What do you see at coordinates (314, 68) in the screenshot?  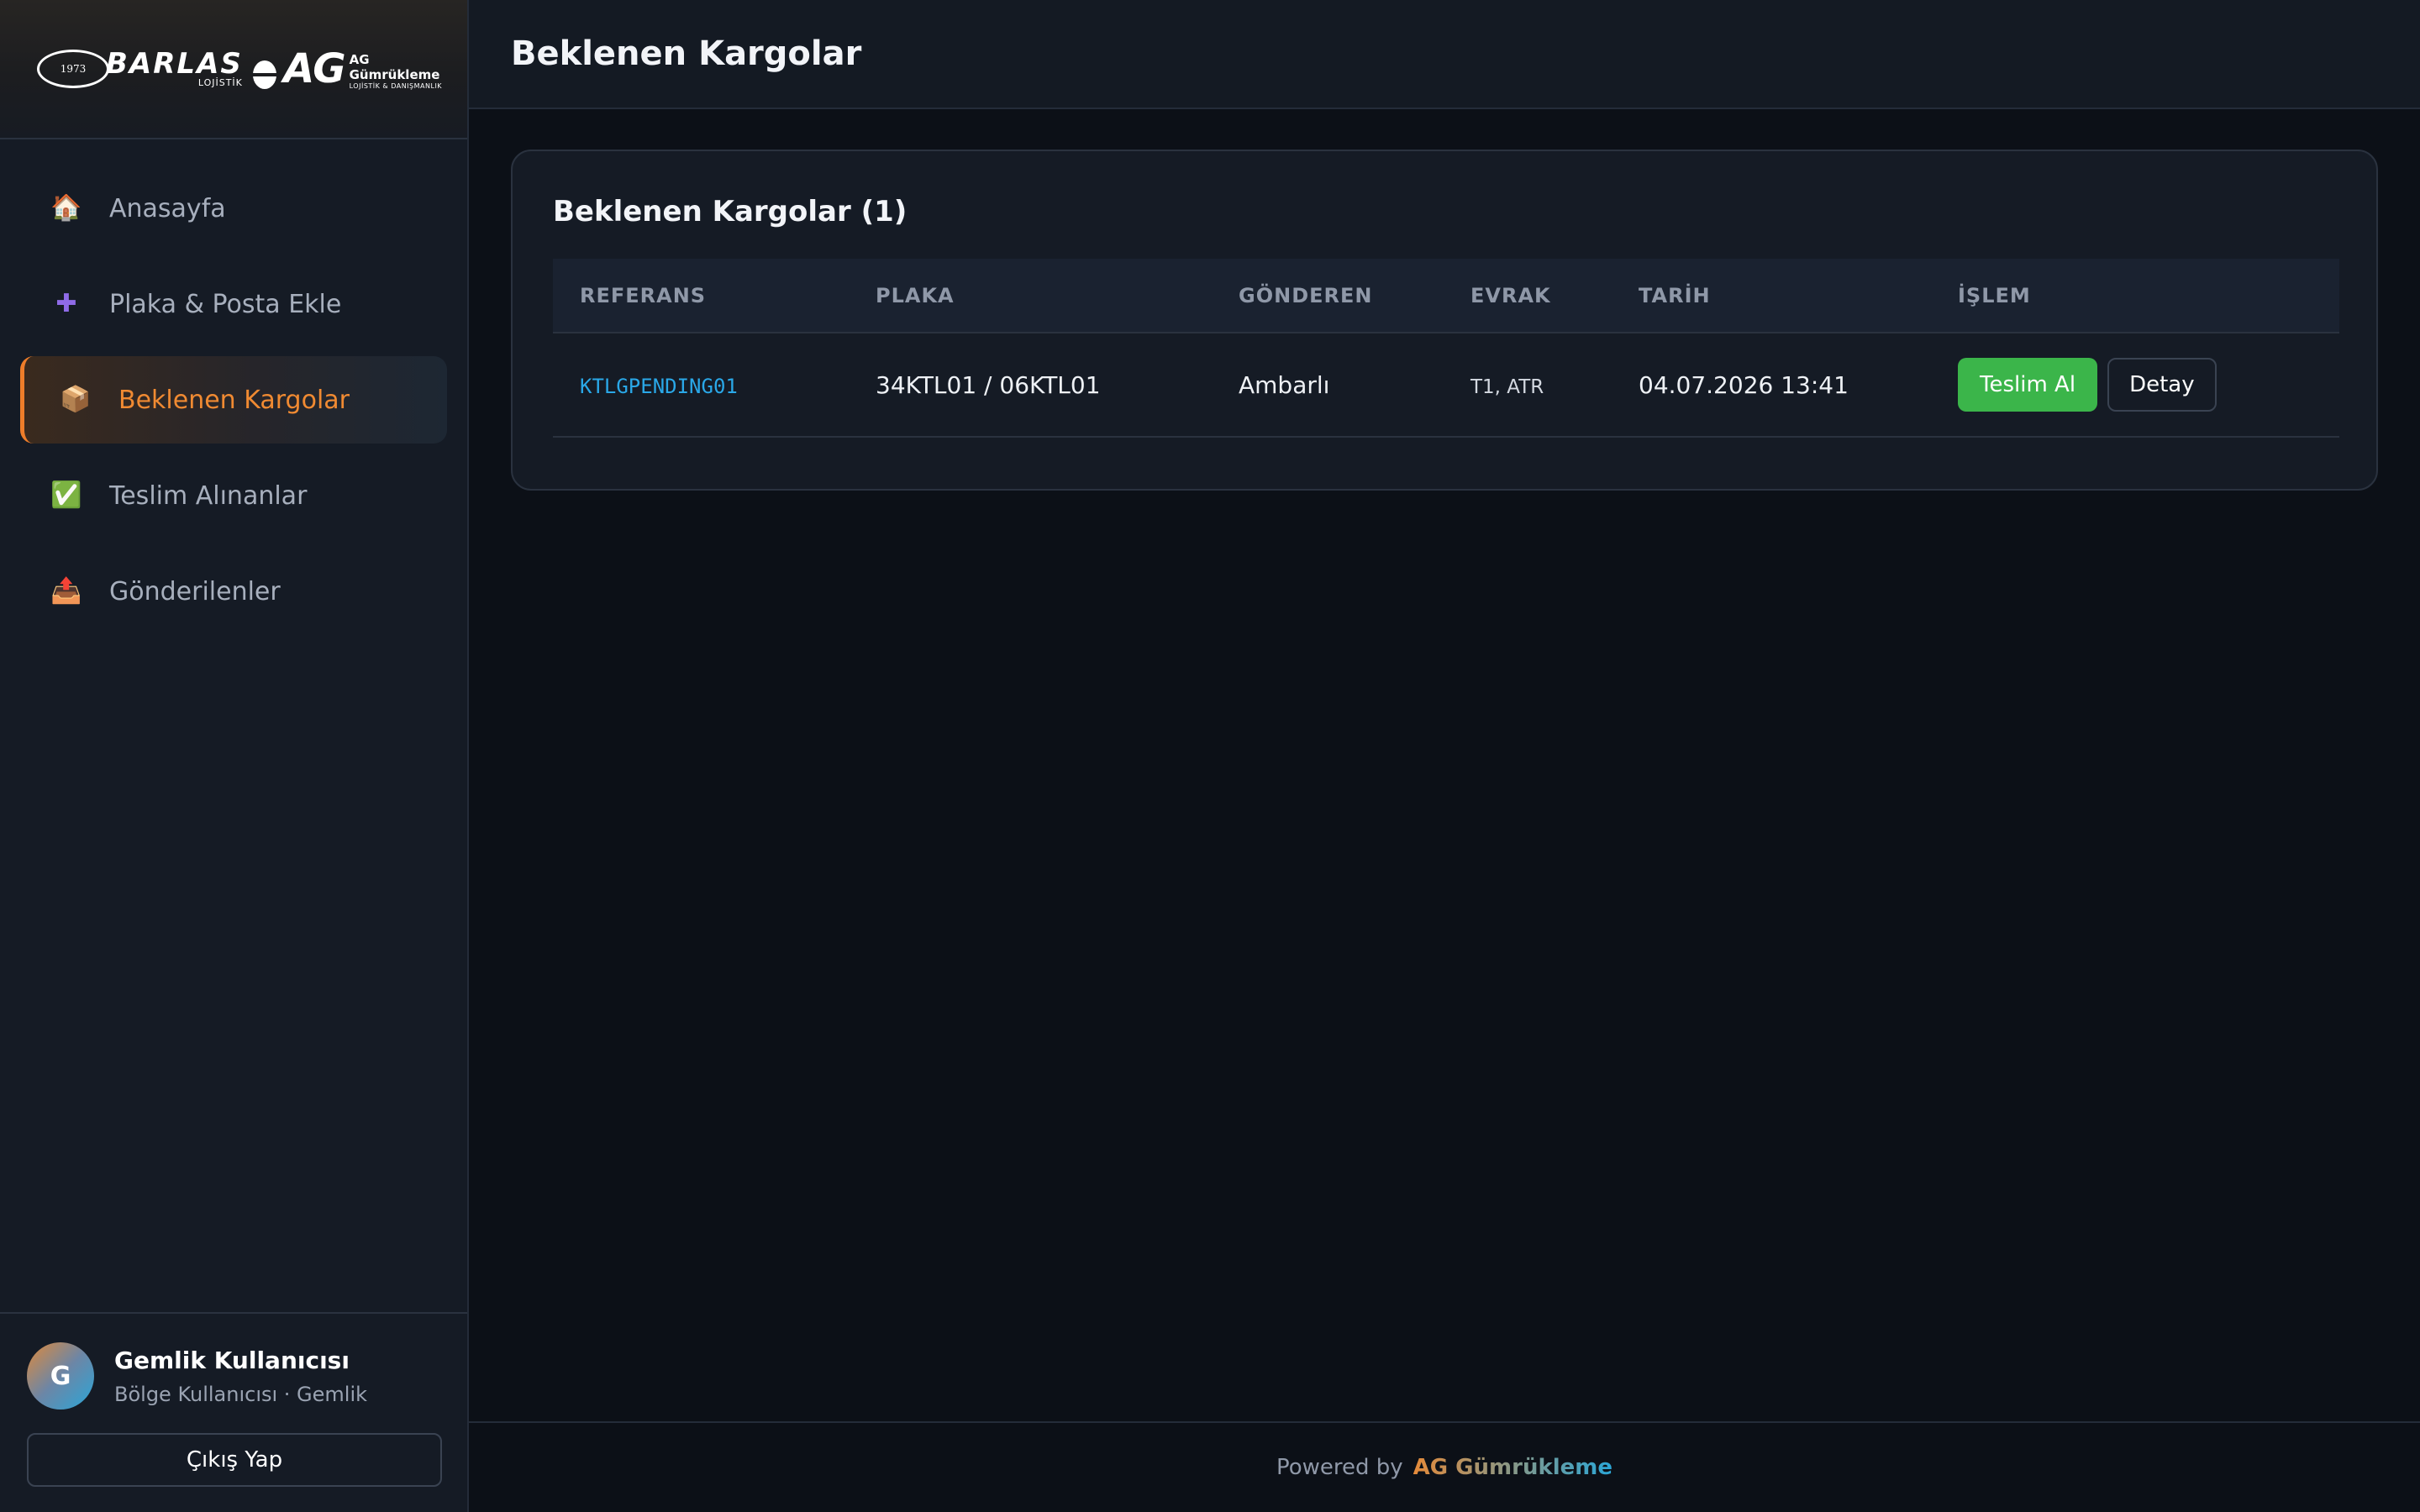 I see `ag-logo: AG` at bounding box center [314, 68].